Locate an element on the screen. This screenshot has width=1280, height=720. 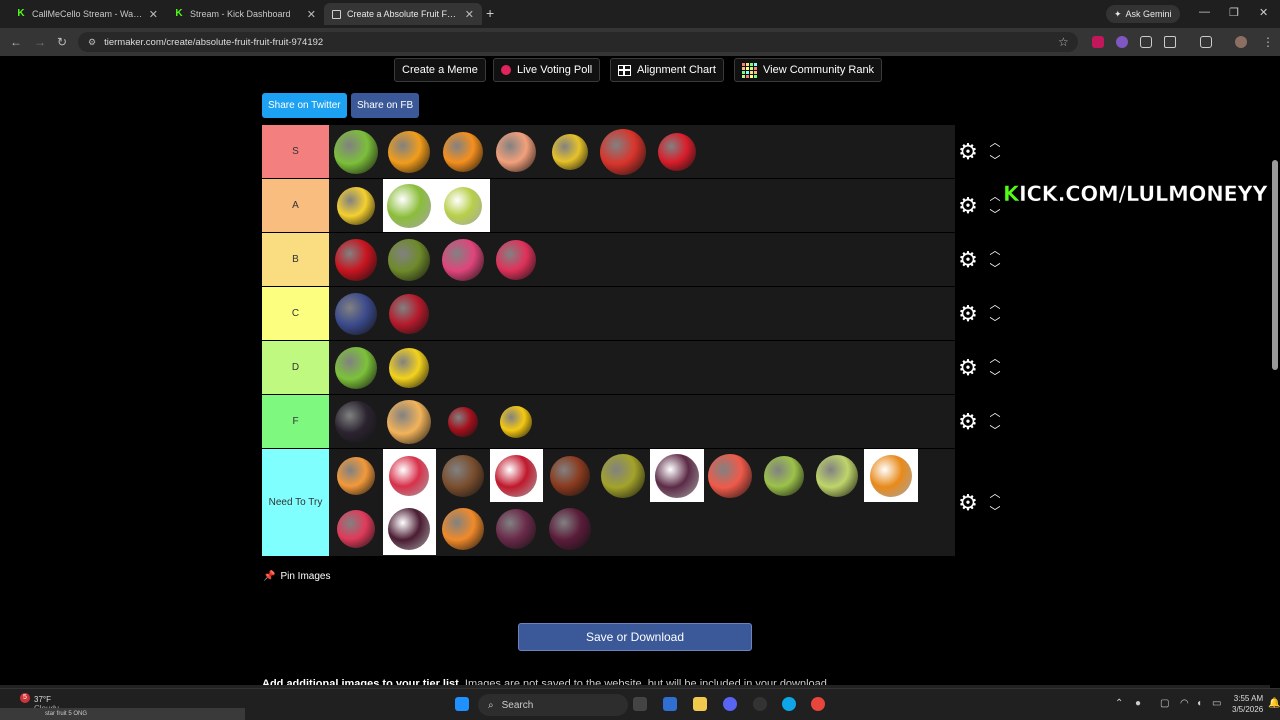
fruit-image-blackberries is located at coordinates (356, 421).